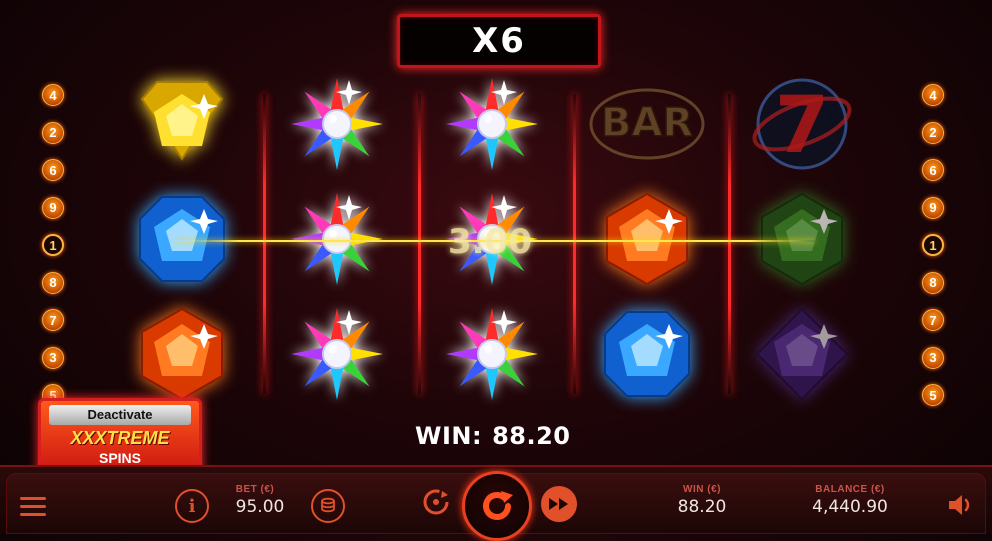  What do you see at coordinates (850, 507) in the screenshot?
I see `balance-value: 4,440.90` at bounding box center [850, 507].